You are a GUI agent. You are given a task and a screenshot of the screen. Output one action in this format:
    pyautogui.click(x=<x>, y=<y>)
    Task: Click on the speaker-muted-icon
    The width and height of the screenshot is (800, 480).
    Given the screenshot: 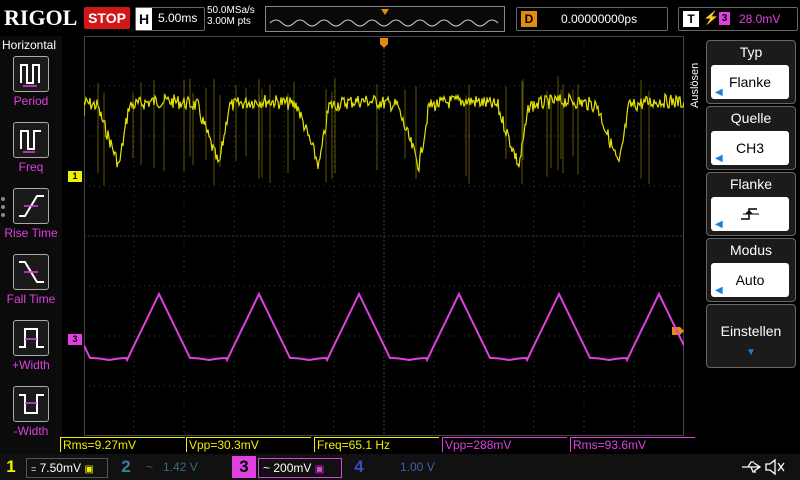 What is the action you would take?
    pyautogui.click(x=775, y=467)
    